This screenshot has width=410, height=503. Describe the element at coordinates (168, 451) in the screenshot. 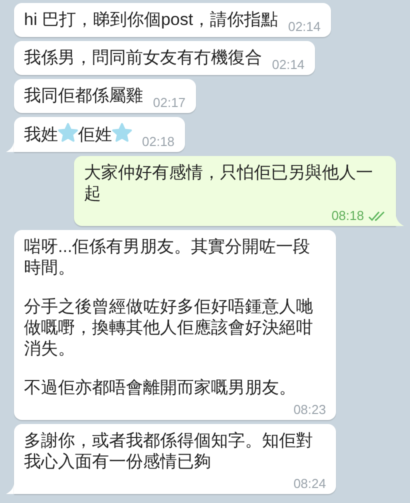

I see `message-text: 多謝你，或者我都係得個知字。知佢對我心入面有一份感情已夠` at that location.